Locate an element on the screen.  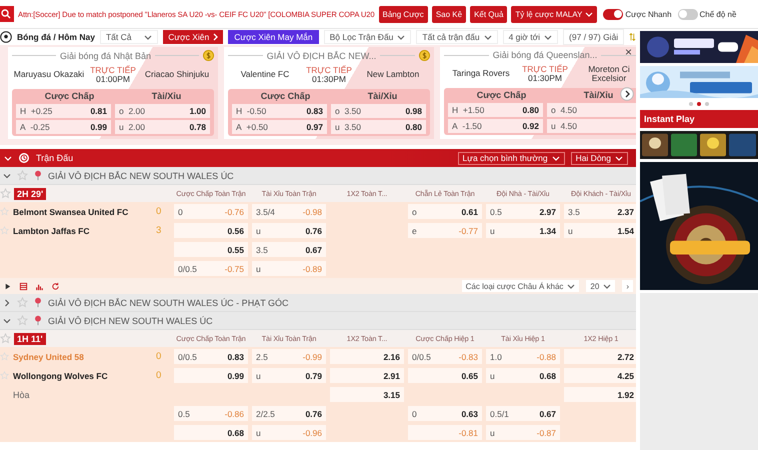
top-button: Sao Kê is located at coordinates (449, 14).